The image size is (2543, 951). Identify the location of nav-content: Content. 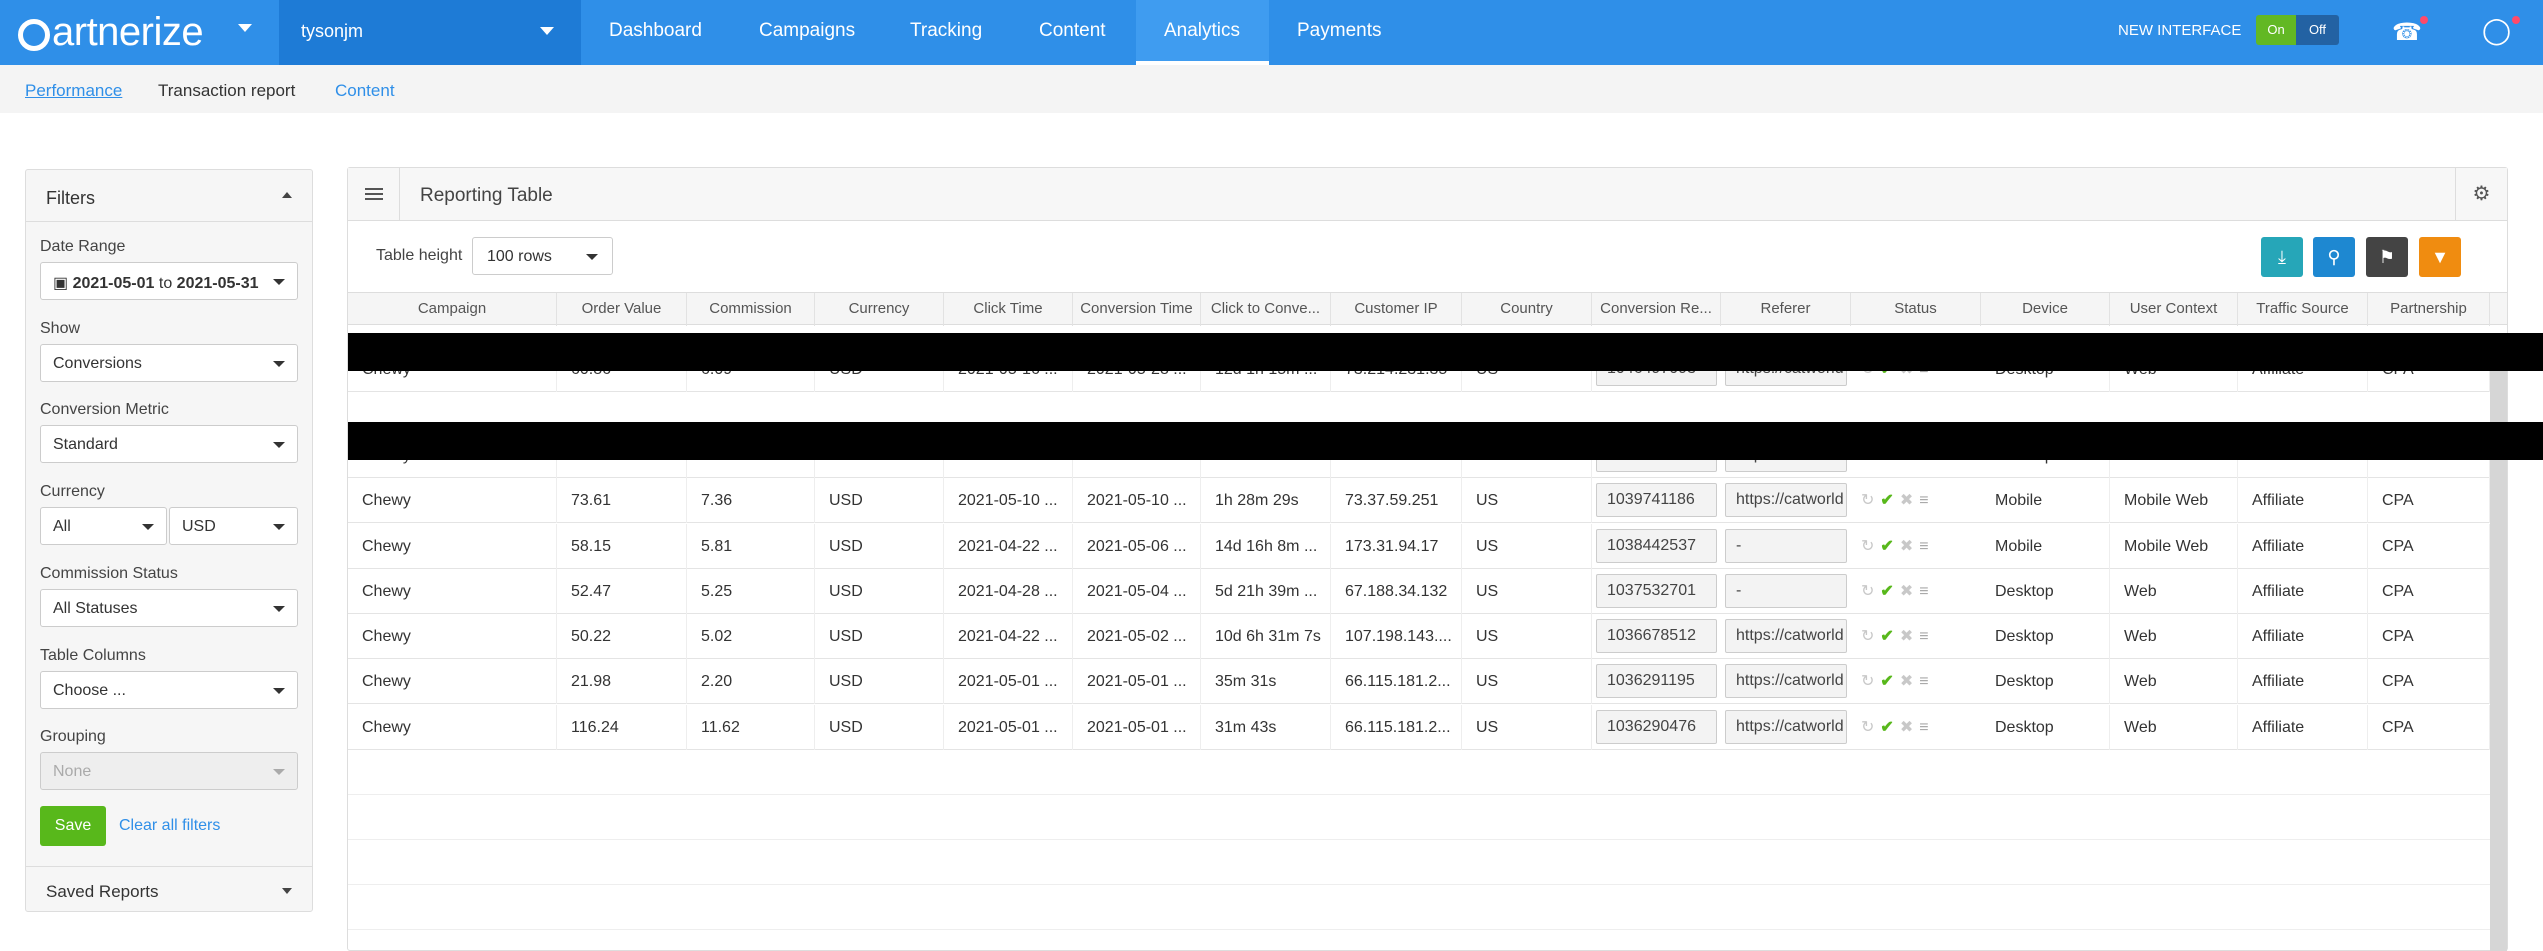
(1072, 32).